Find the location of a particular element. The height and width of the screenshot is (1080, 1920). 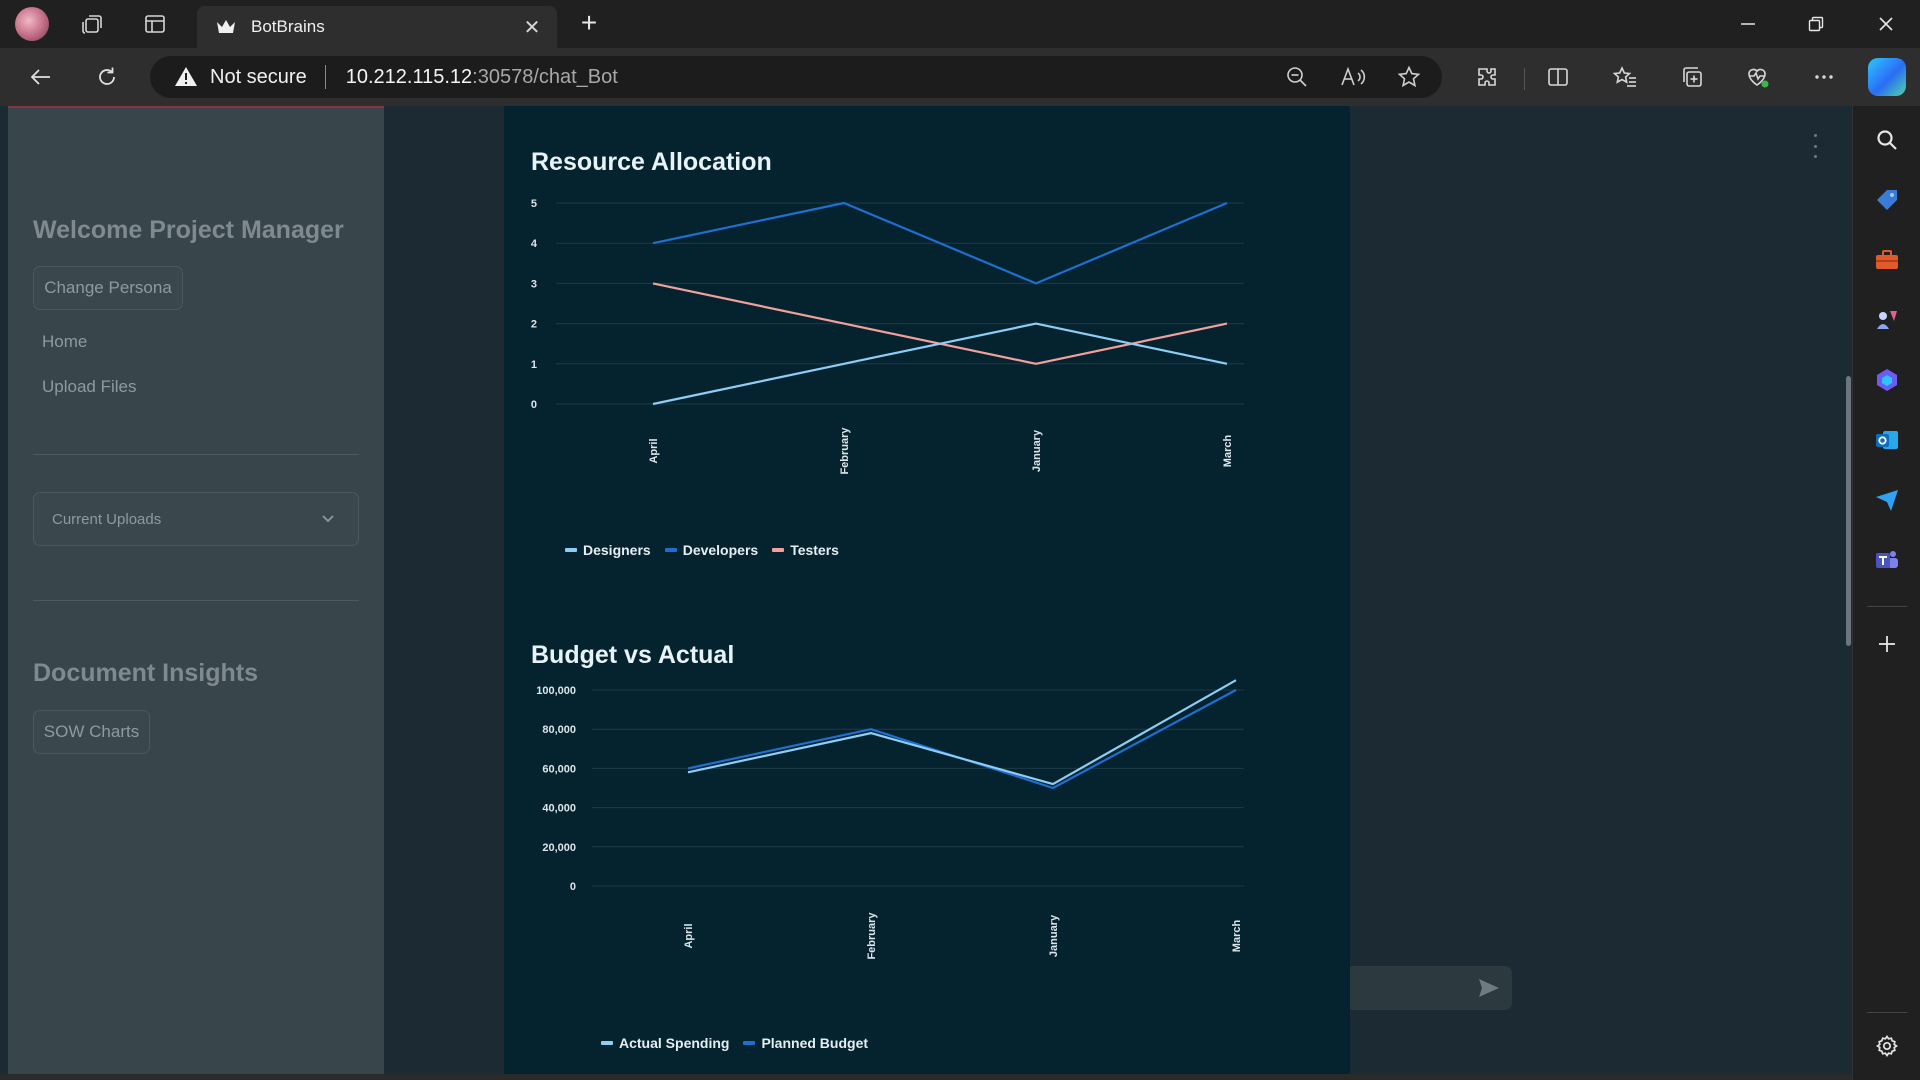

restore-icon is located at coordinates (1816, 24).